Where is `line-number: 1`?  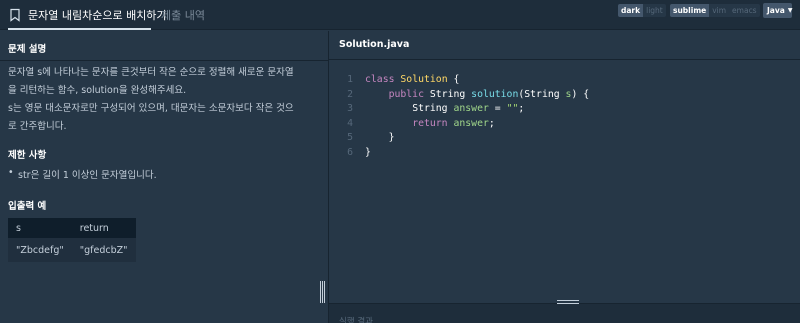 line-number: 1 is located at coordinates (350, 79).